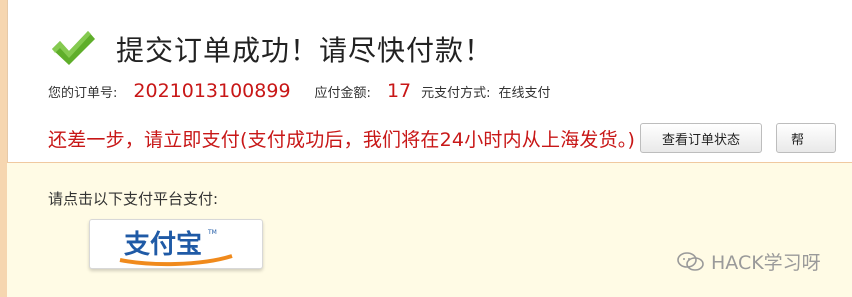 The width and height of the screenshot is (852, 297). What do you see at coordinates (456, 93) in the screenshot?
I see `payment-method-label: 元支付方式:` at bounding box center [456, 93].